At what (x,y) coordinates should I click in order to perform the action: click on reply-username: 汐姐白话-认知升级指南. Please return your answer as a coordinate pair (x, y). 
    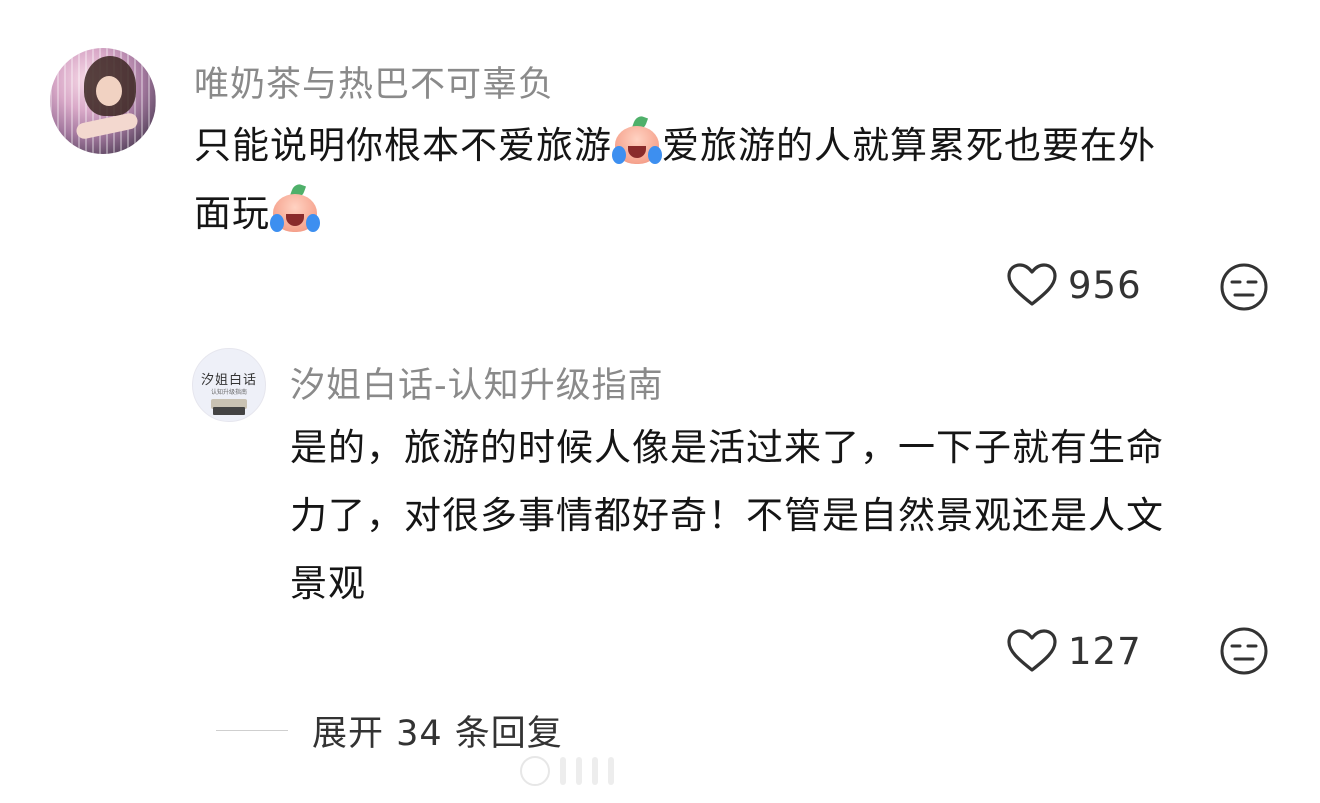
    Looking at the image, I should click on (477, 382).